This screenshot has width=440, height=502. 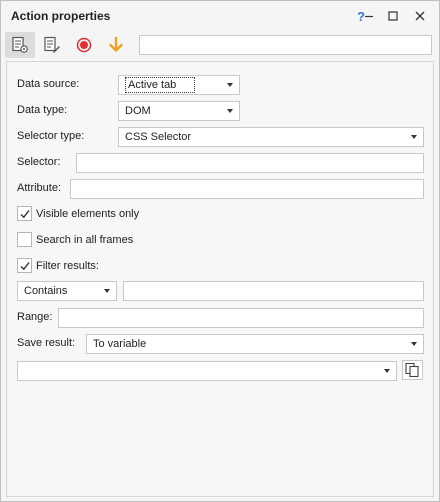 I want to click on filter-mode-value: Contains, so click(x=46, y=291).